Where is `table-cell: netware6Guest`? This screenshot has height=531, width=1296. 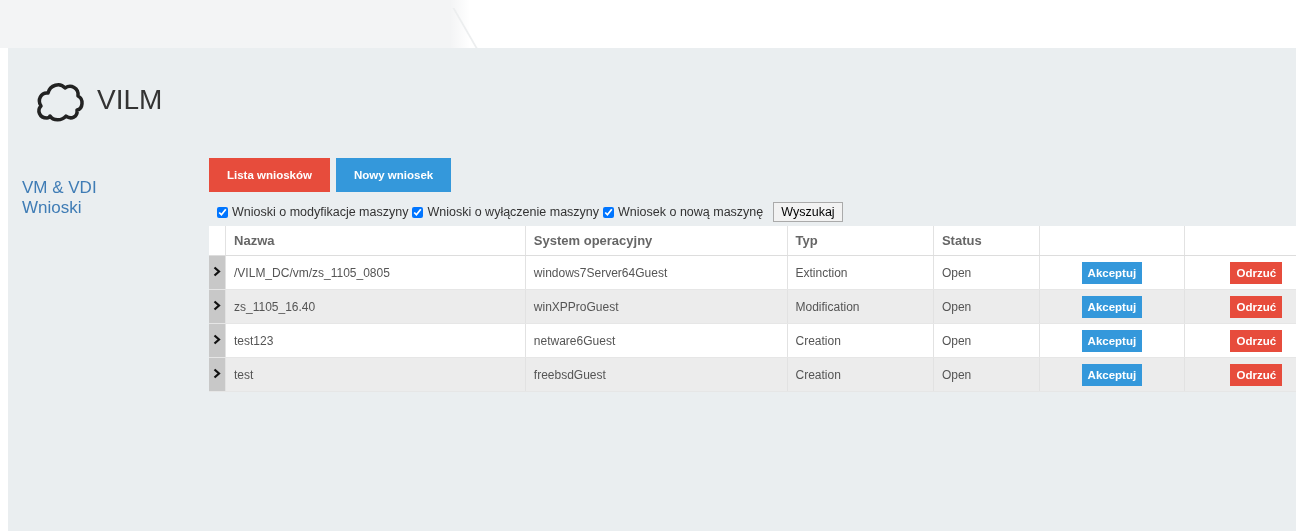
table-cell: netware6Guest is located at coordinates (656, 340).